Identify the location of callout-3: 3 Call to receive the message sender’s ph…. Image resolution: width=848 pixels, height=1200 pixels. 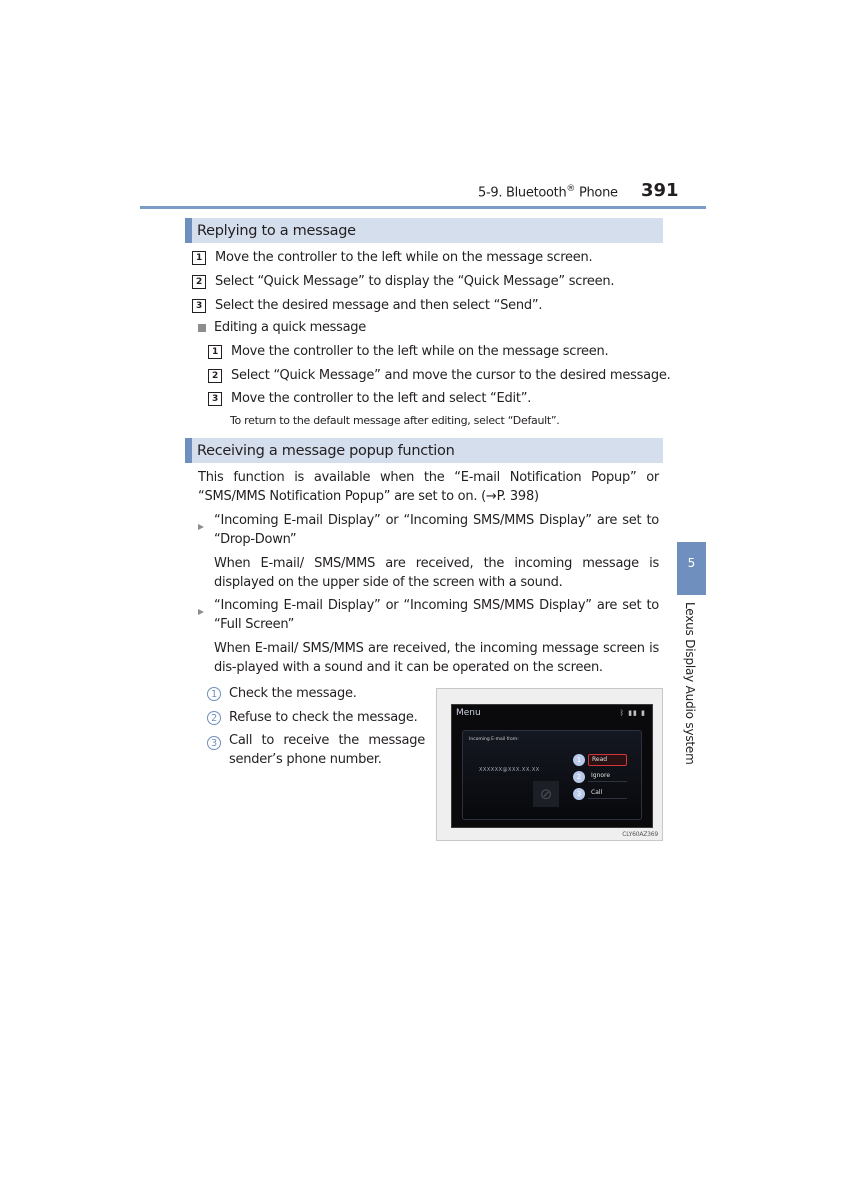
(316, 750).